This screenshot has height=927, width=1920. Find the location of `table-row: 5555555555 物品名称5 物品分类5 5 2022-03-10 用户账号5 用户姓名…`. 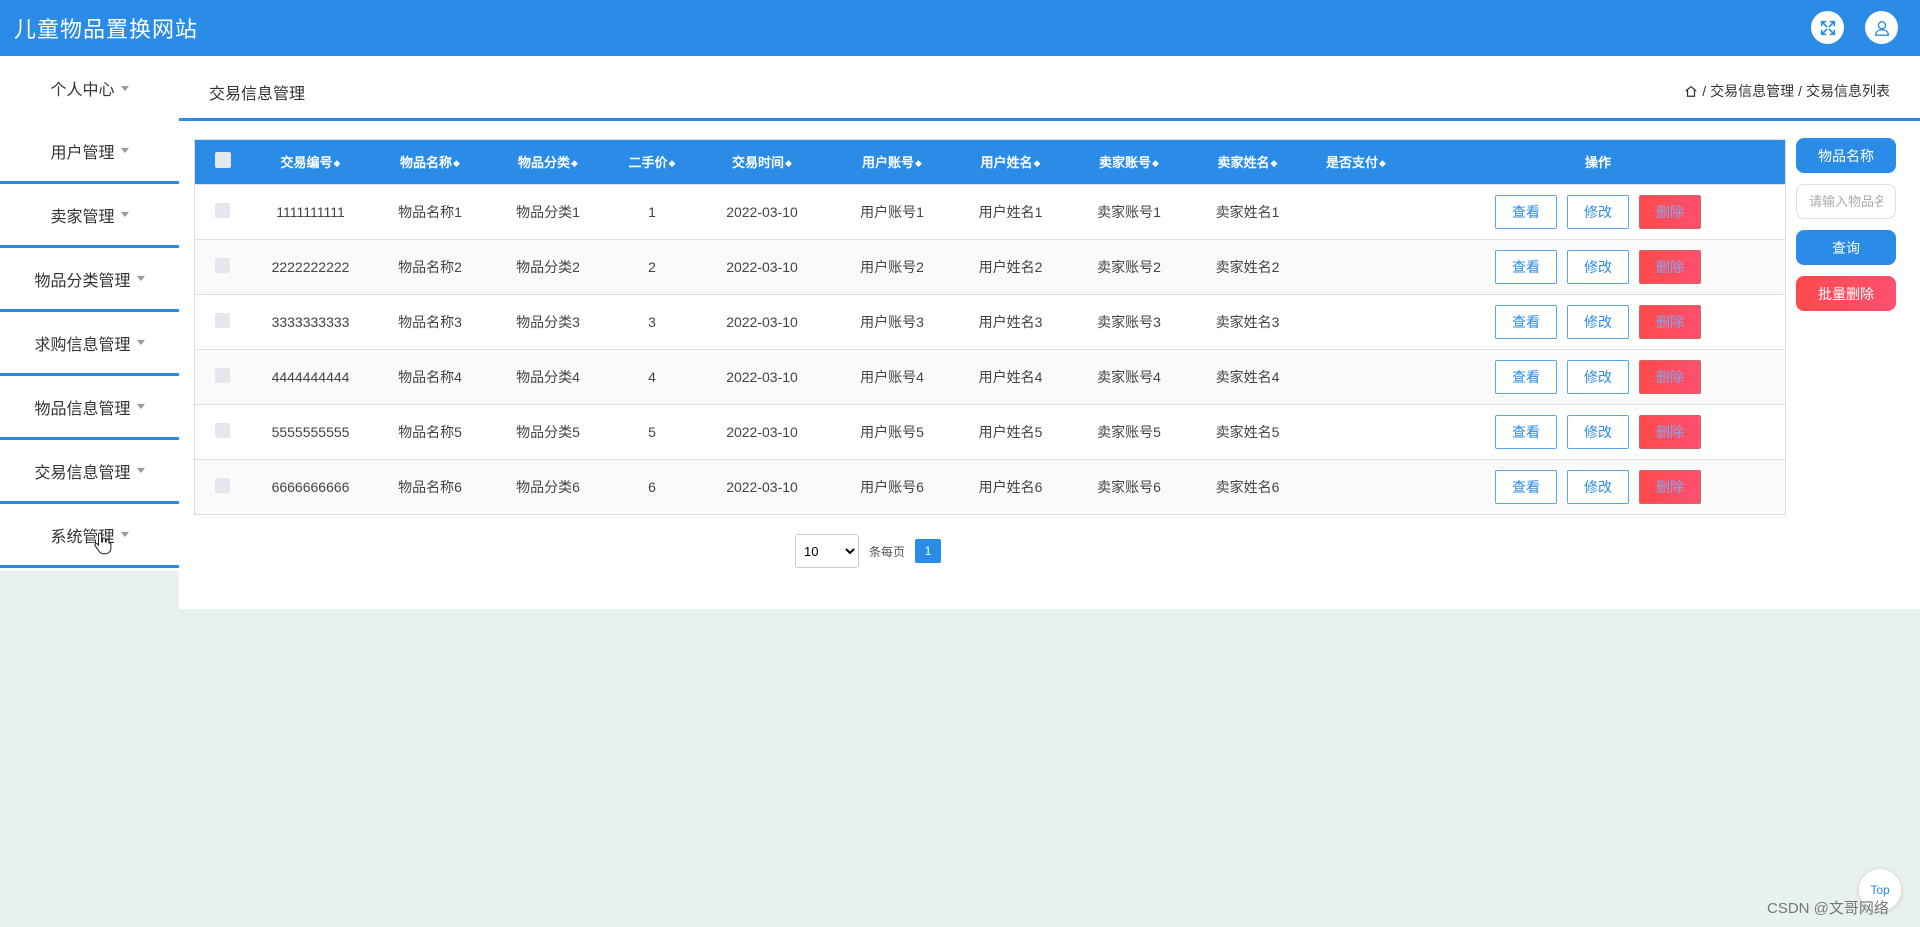

table-row: 5555555555 物品名称5 物品分类5 5 2022-03-10 用户账号5 用户姓名… is located at coordinates (990, 431).